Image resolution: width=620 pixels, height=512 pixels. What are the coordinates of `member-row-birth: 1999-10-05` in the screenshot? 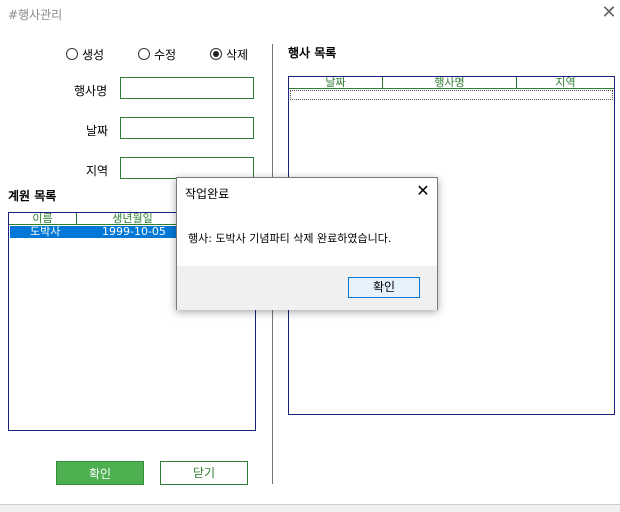 It's located at (134, 231).